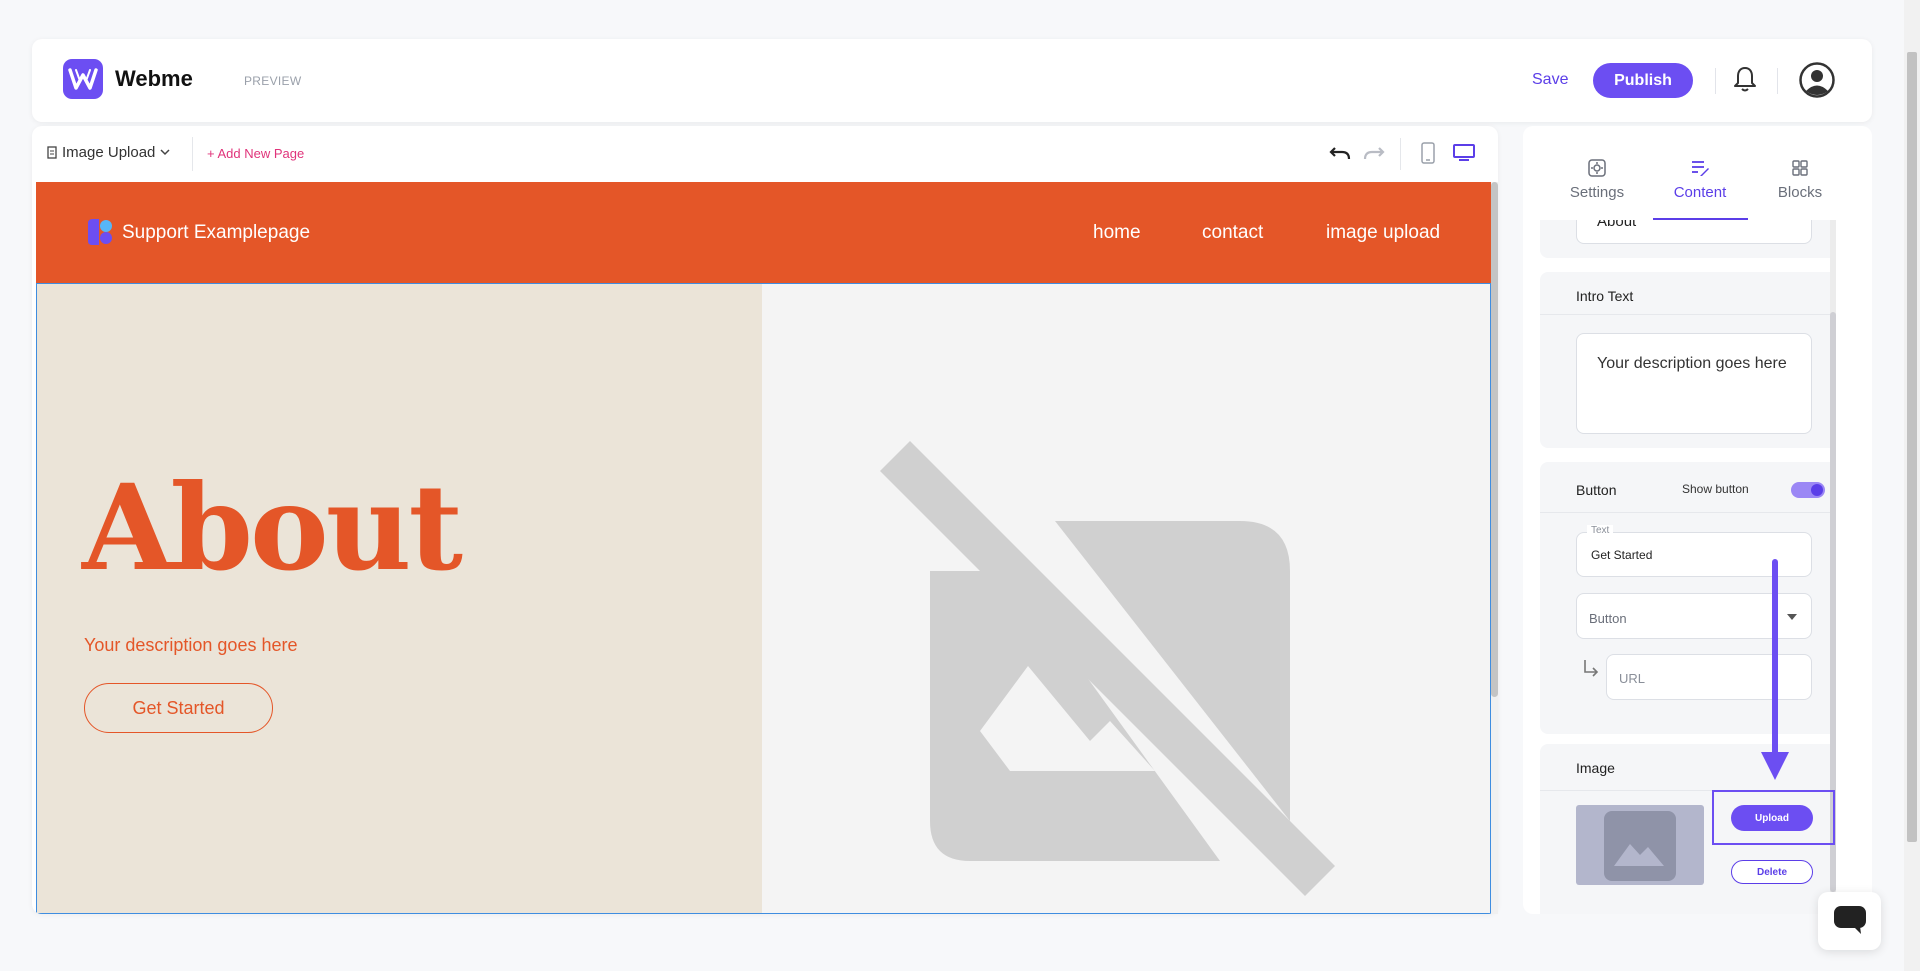 This screenshot has height=971, width=1920. I want to click on page-selector: Image Upload, so click(108, 152).